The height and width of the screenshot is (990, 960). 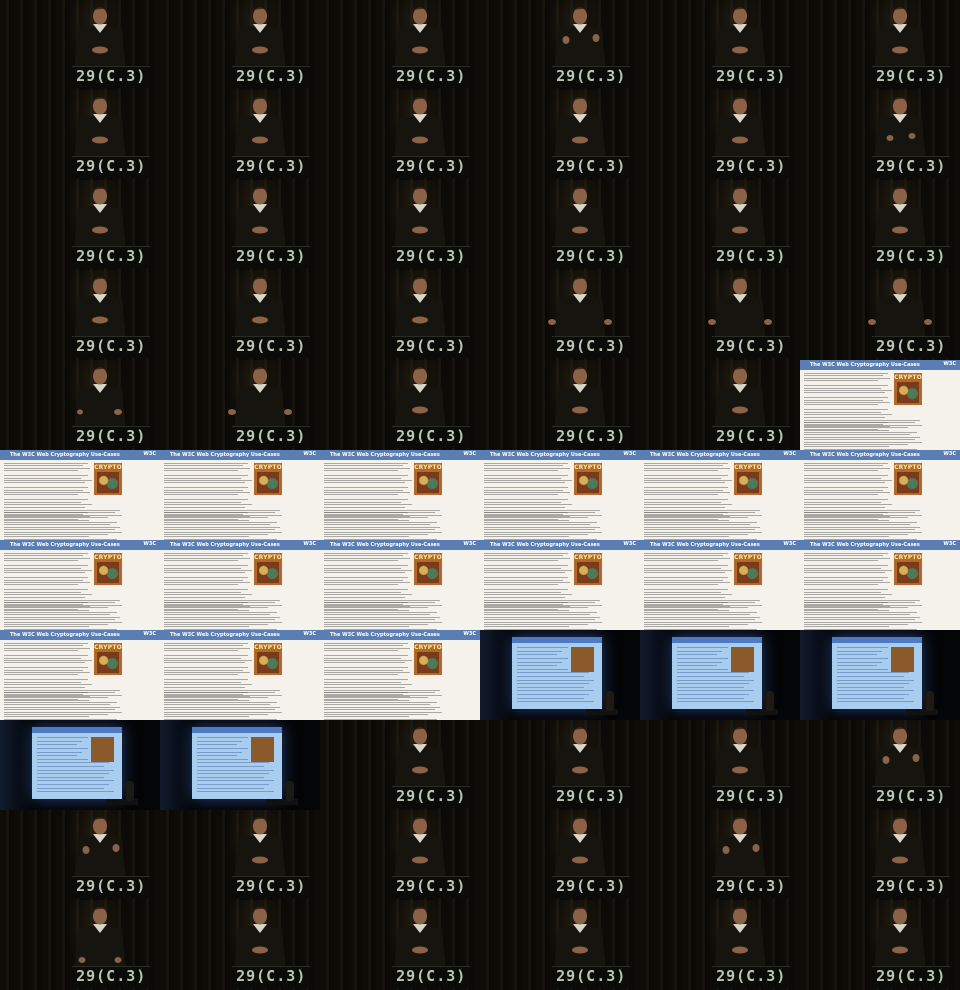 What do you see at coordinates (816, 675) in the screenshot?
I see `stage-glow` at bounding box center [816, 675].